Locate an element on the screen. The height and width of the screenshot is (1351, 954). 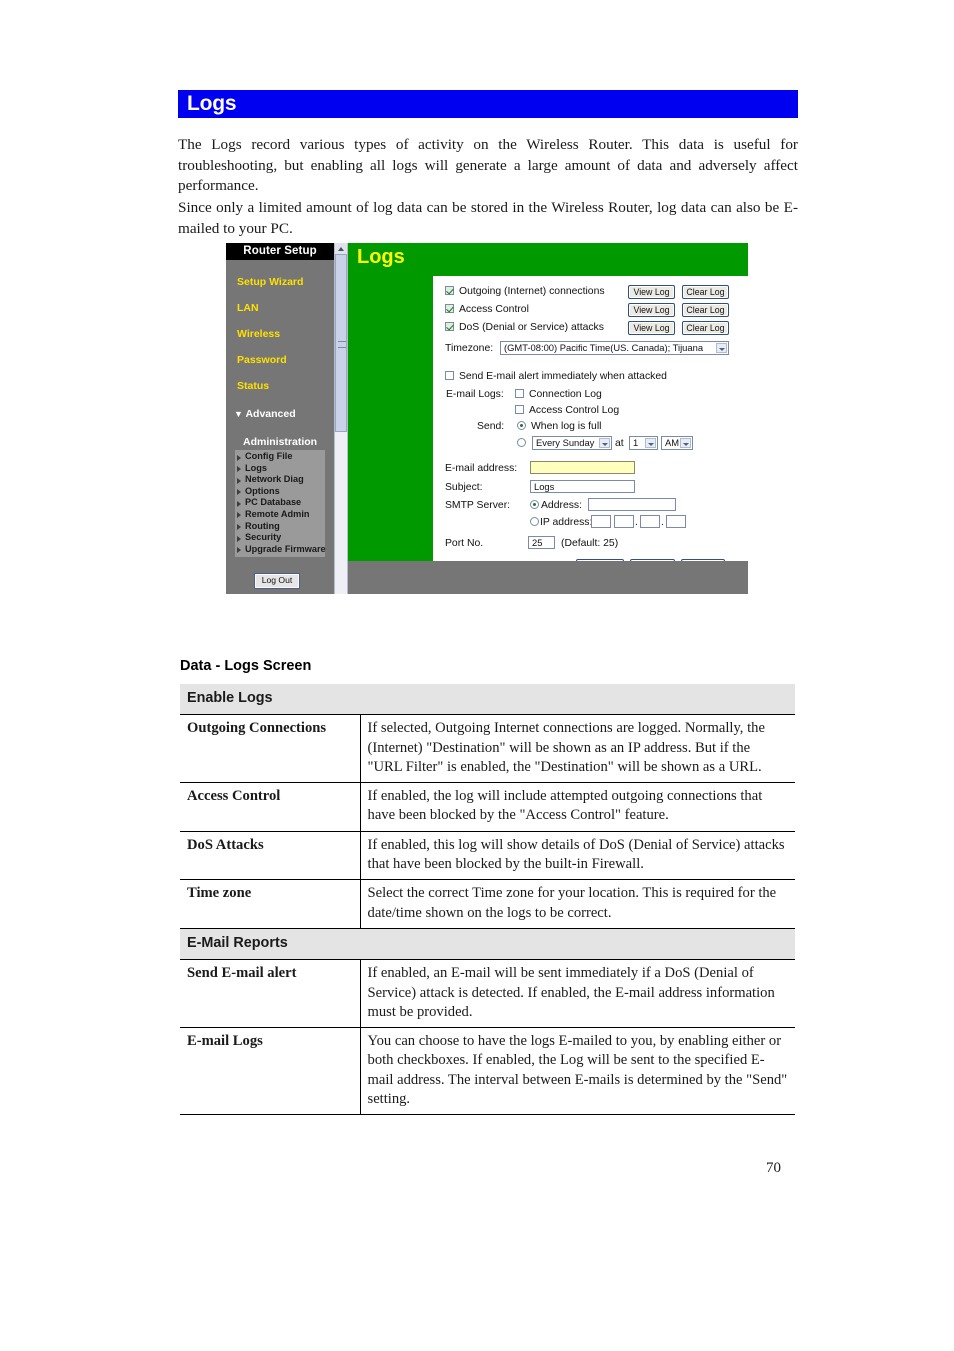
sidebar-item-advanced: ▼ Advanced is located at coordinates (265, 414).